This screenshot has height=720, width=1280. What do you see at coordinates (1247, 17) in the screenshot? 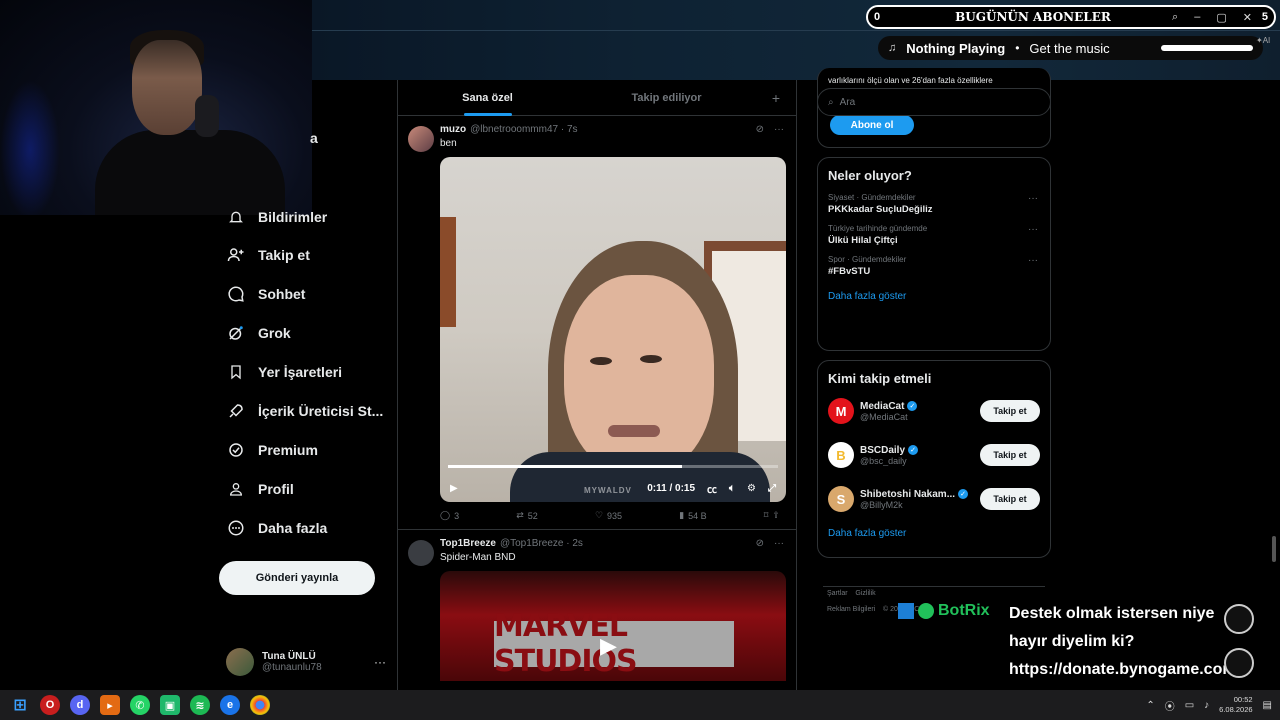
I see `close-icon: ✕` at bounding box center [1247, 17].